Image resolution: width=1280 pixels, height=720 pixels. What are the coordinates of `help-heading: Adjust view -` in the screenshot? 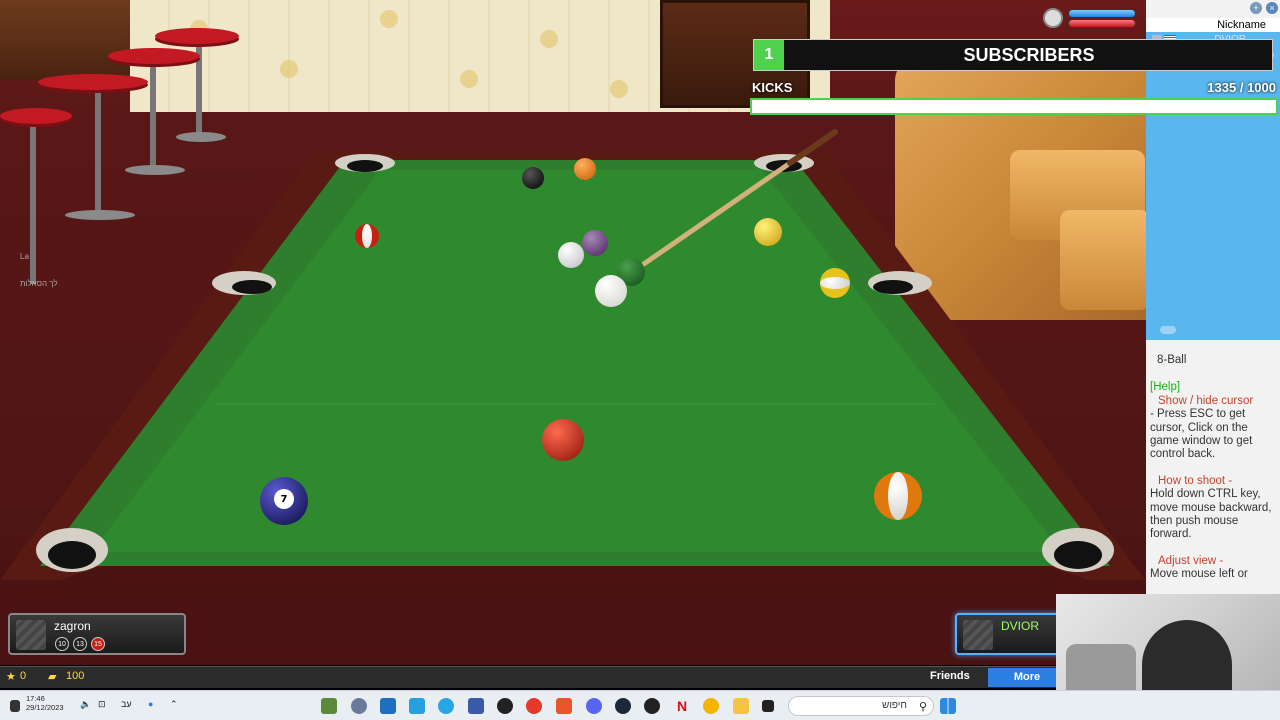 It's located at (1191, 560).